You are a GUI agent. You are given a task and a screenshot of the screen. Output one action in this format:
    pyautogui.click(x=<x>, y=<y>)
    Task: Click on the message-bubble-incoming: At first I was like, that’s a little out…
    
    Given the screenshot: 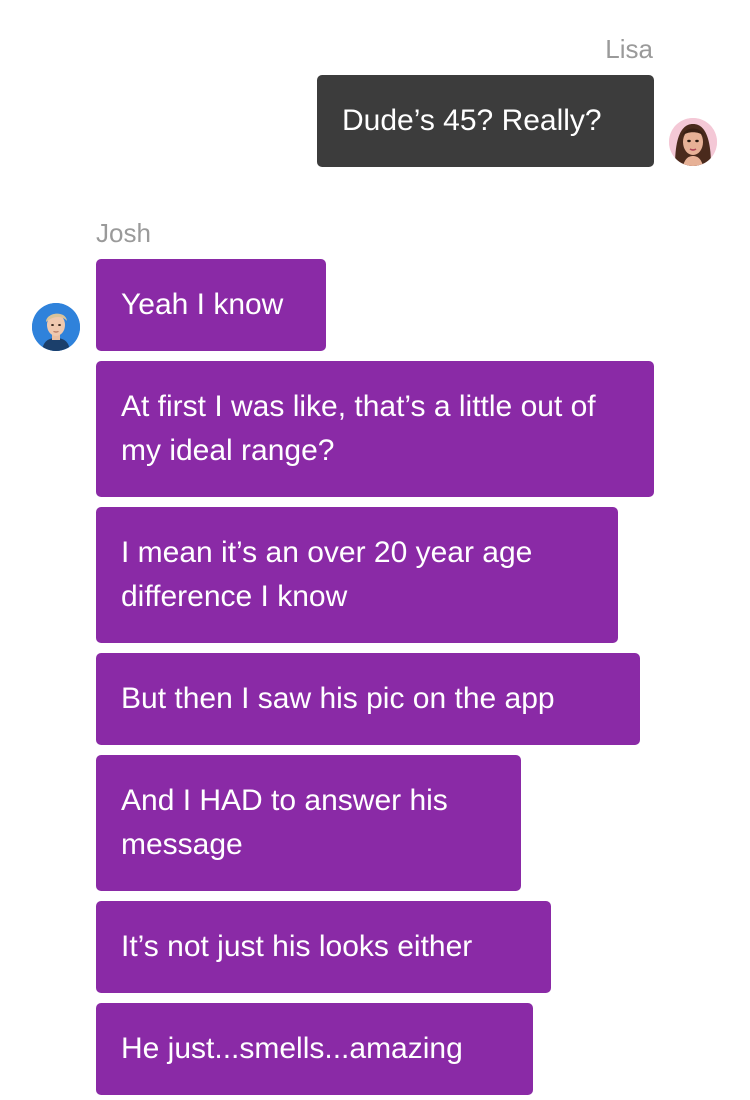 What is the action you would take?
    pyautogui.click(x=375, y=429)
    